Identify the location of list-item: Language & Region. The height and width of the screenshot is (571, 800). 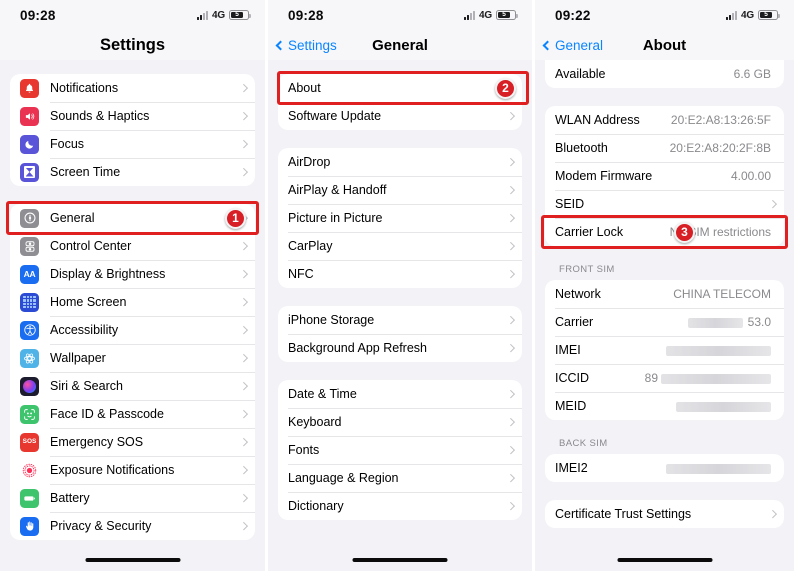
(400, 478).